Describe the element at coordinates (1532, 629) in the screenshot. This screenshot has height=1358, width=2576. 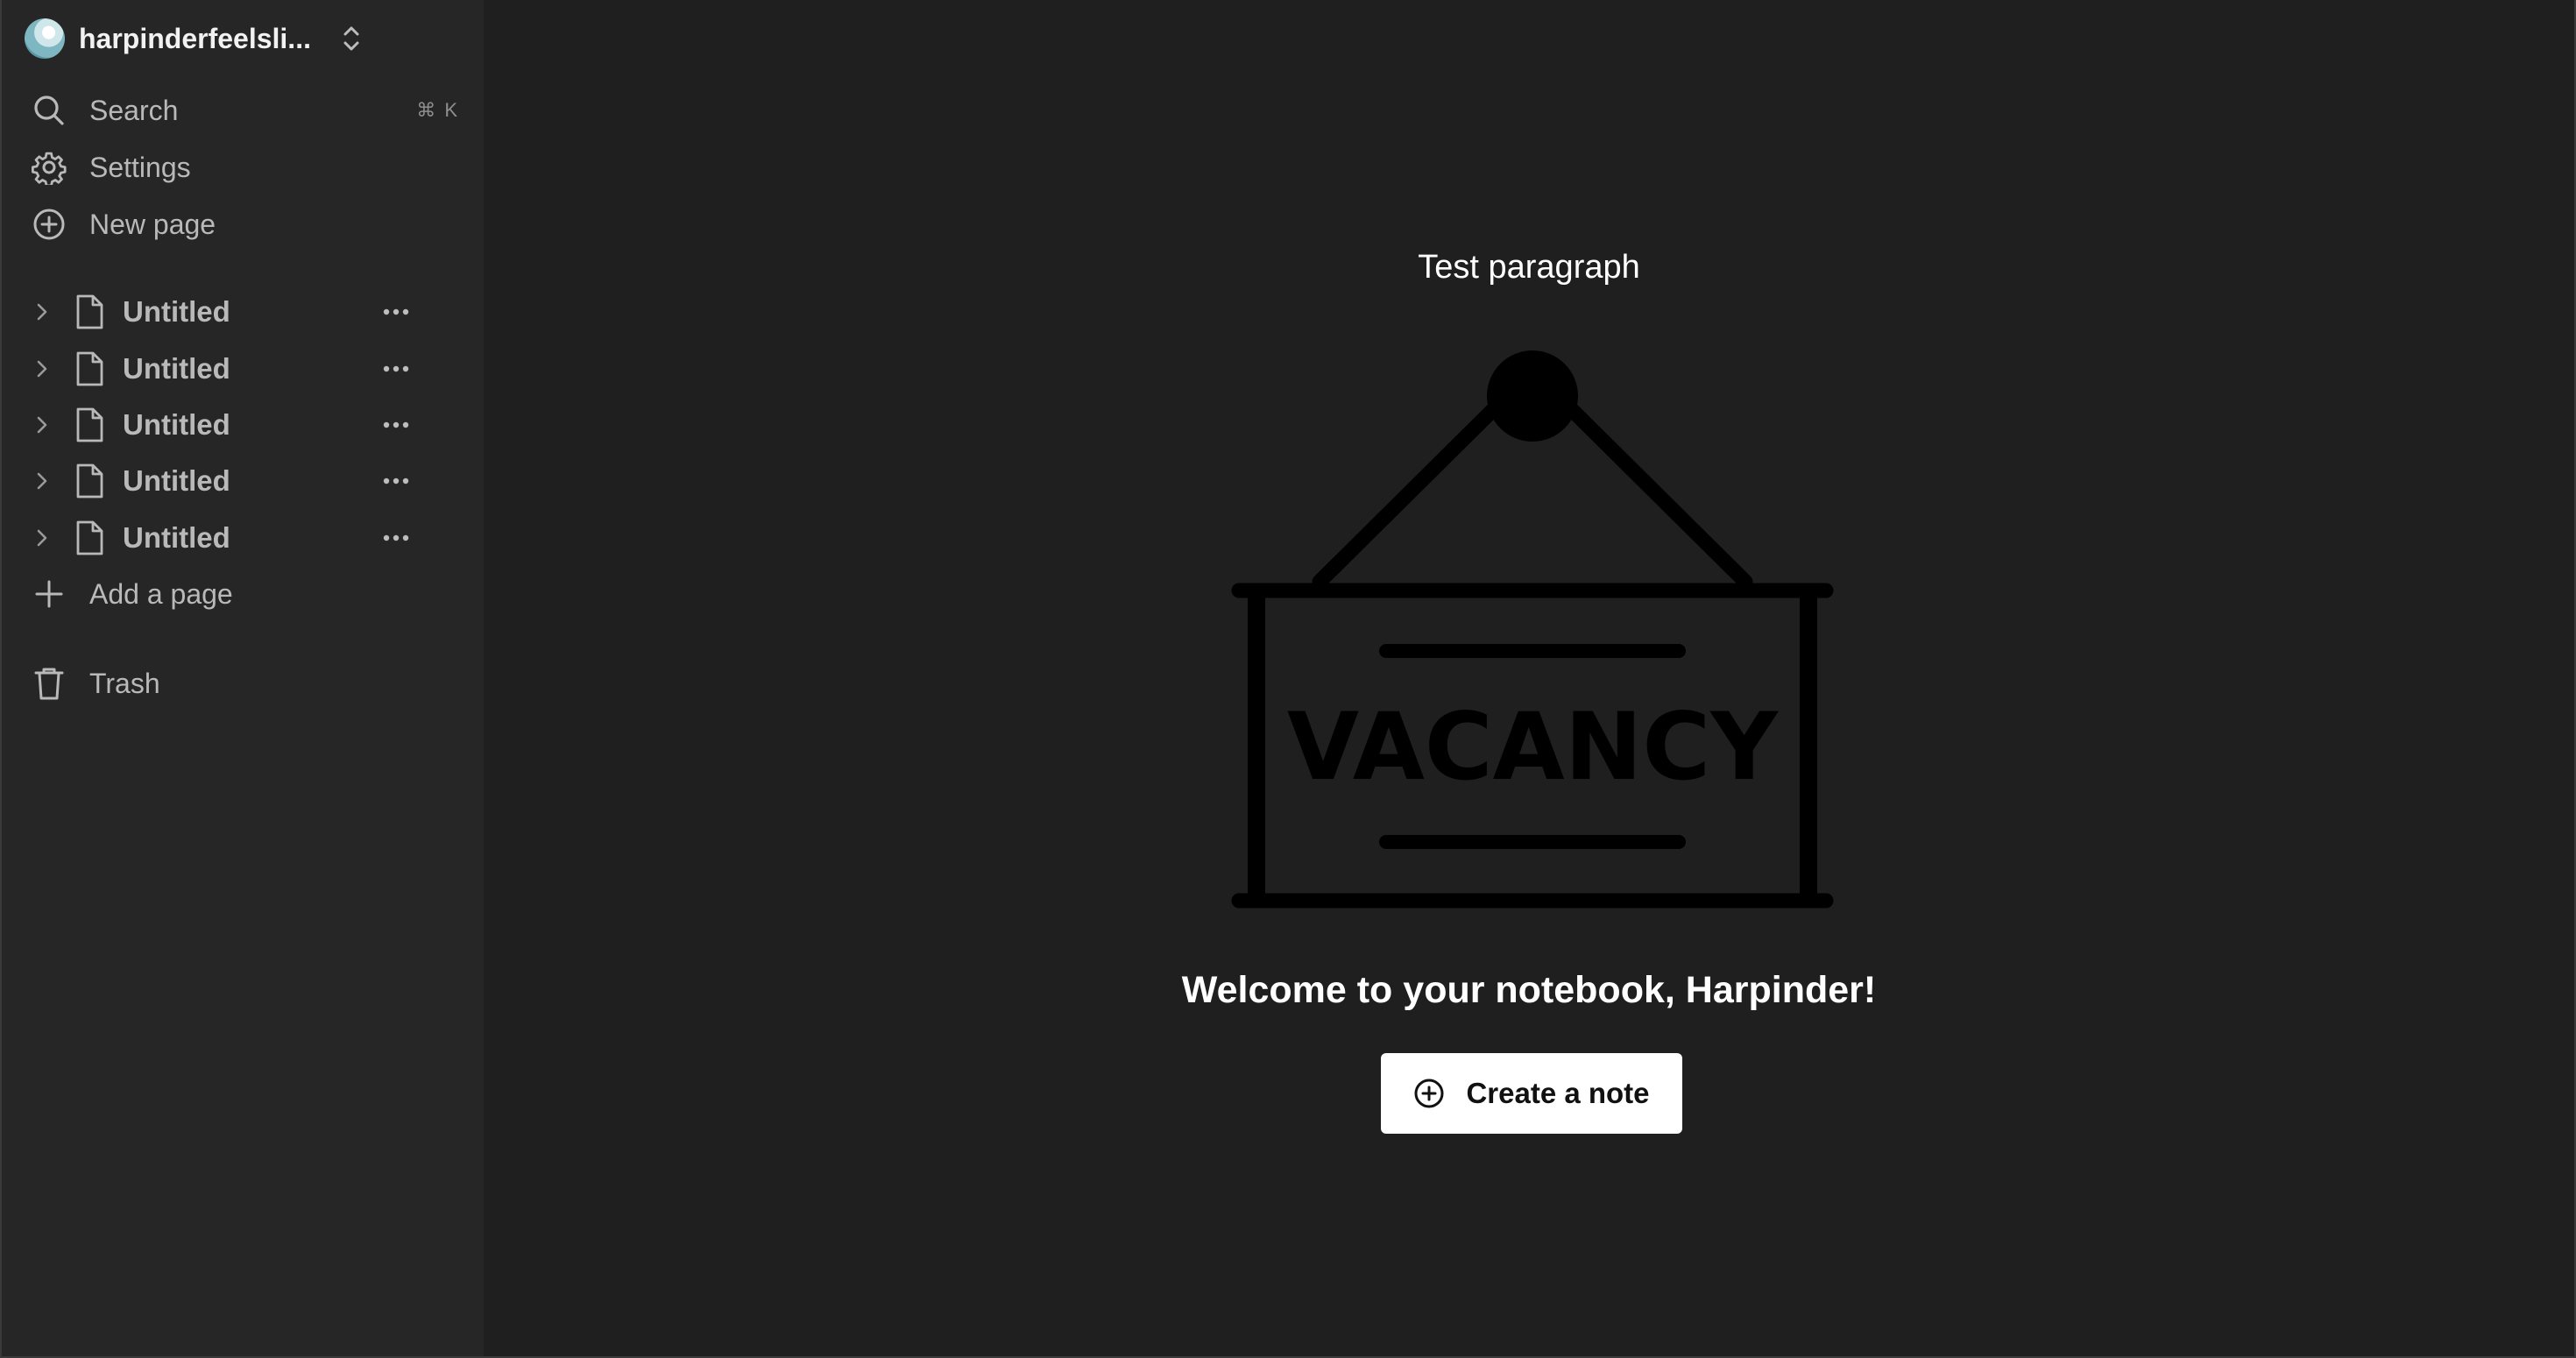
I see `vacancy-sign-illustration: VACANCY` at that location.